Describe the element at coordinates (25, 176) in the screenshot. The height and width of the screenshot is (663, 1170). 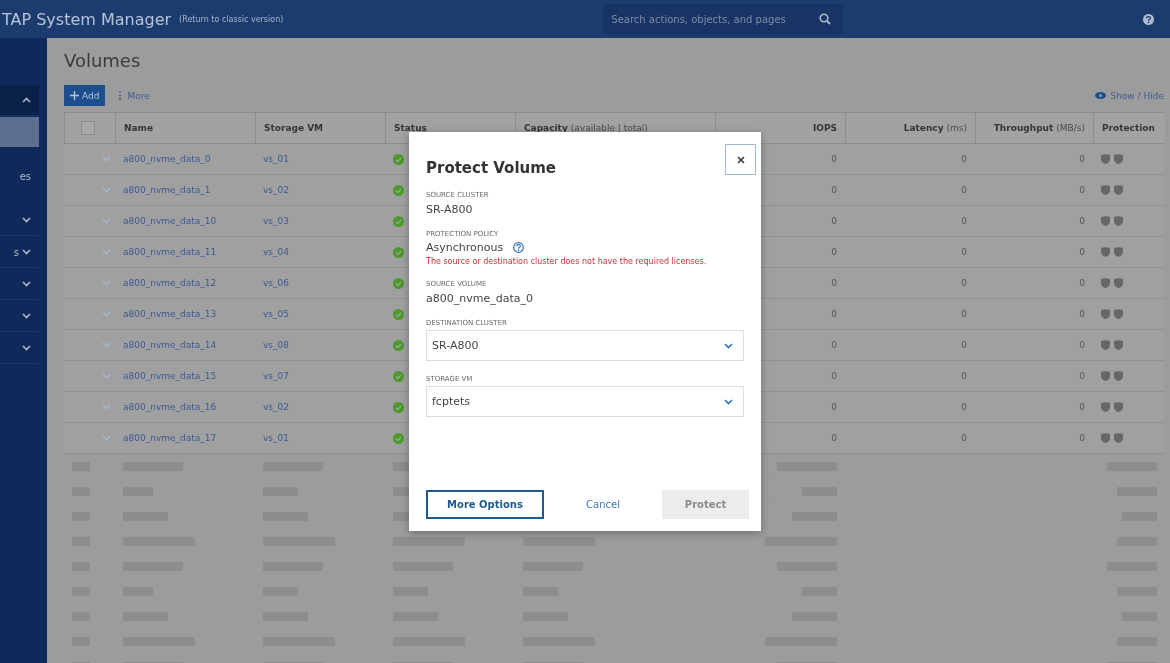
I see `sidebar-label: es` at that location.